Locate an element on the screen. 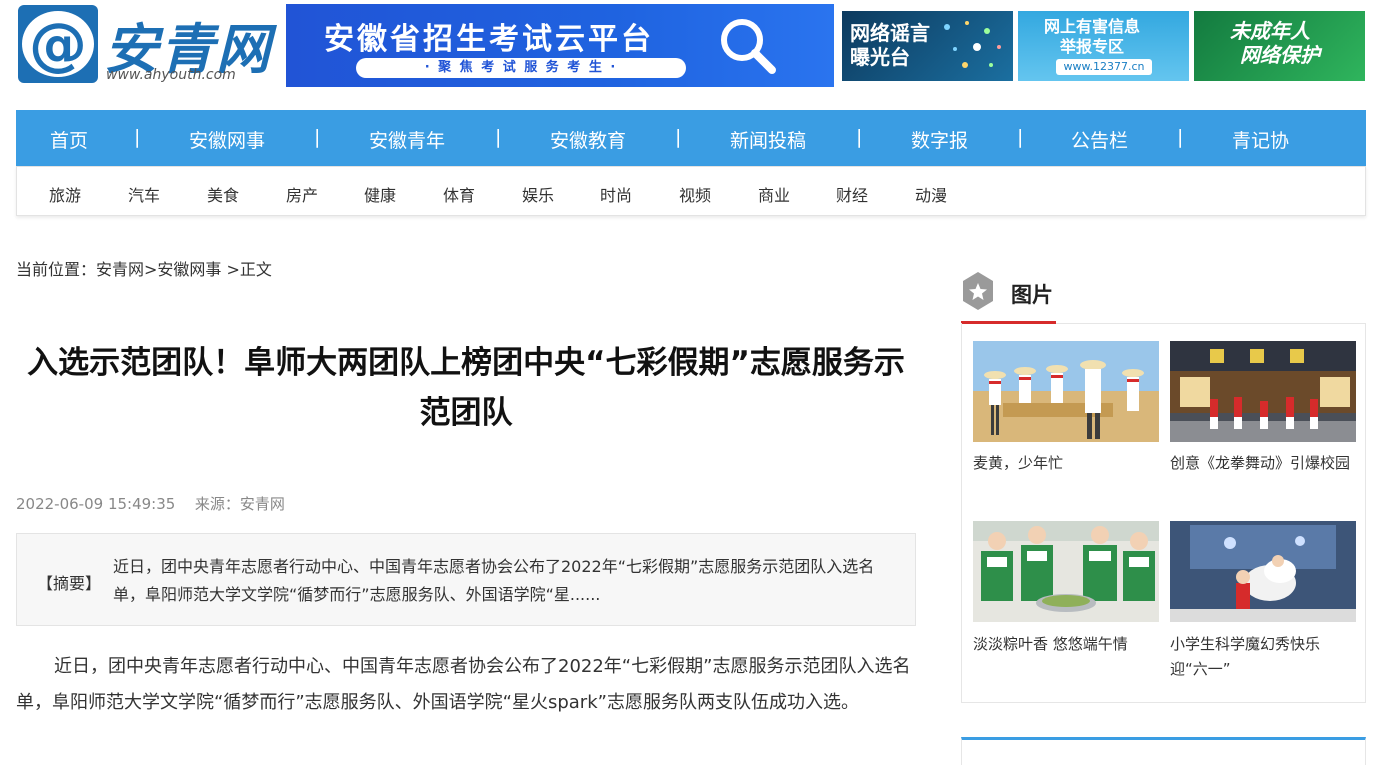 Image resolution: width=1373 pixels, height=765 pixels. subnav-health: 健康 is located at coordinates (380, 194).